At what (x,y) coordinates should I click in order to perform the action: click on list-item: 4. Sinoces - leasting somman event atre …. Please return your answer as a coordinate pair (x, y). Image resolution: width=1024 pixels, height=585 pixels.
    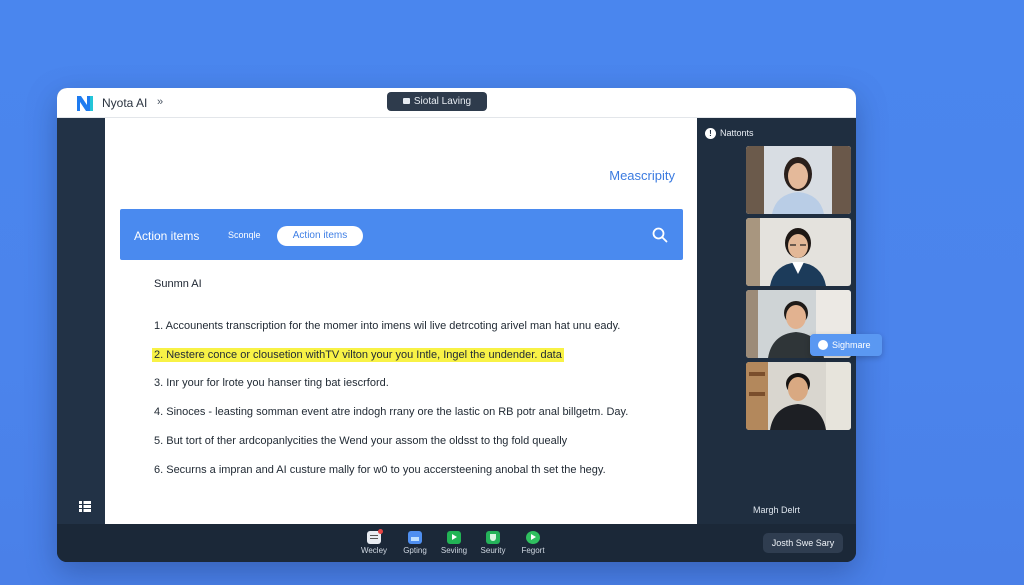
    Looking at the image, I should click on (391, 412).